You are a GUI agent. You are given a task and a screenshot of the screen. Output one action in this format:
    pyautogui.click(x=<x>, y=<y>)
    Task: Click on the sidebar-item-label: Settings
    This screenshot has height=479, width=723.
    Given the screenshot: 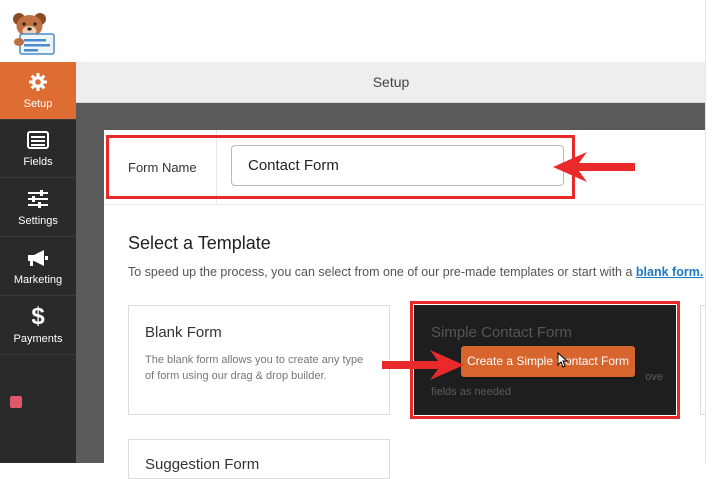 What is the action you would take?
    pyautogui.click(x=38, y=221)
    